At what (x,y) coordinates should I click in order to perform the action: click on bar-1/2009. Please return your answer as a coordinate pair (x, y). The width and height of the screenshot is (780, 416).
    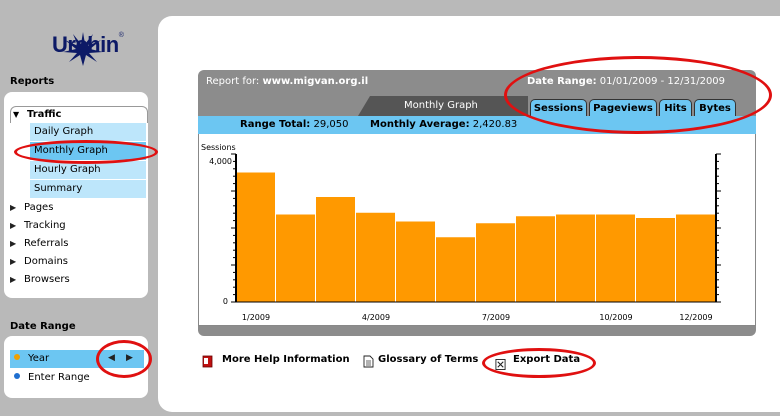
    Looking at the image, I should click on (255, 237).